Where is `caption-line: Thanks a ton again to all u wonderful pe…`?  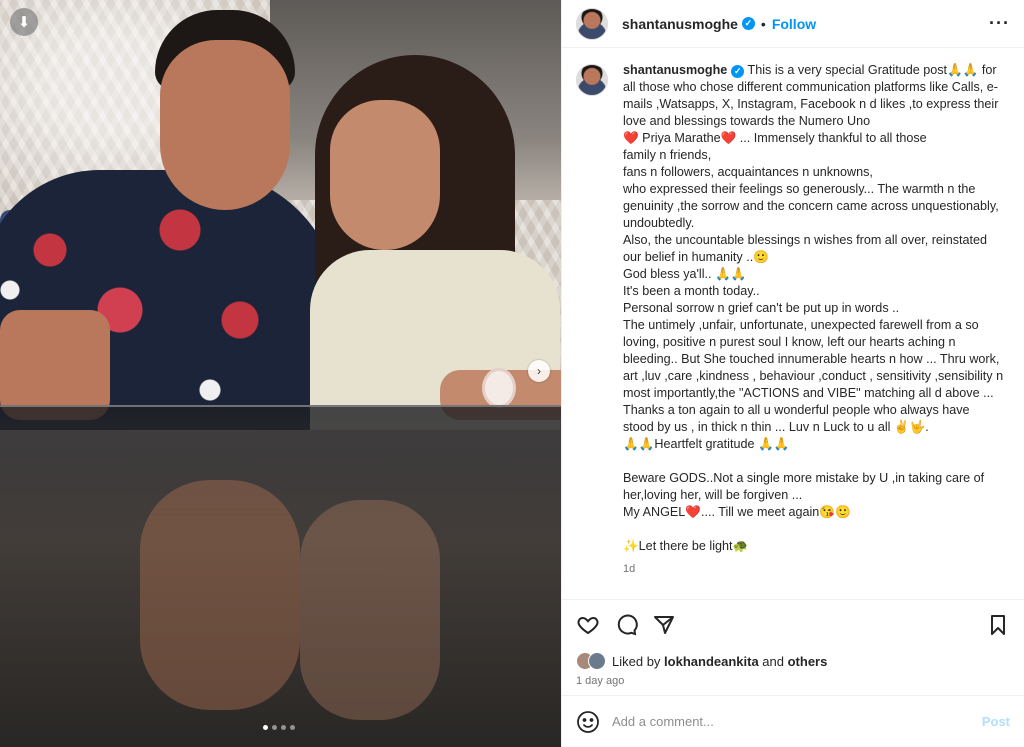
caption-line: Thanks a ton again to all u wonderful pe… is located at coordinates (796, 410).